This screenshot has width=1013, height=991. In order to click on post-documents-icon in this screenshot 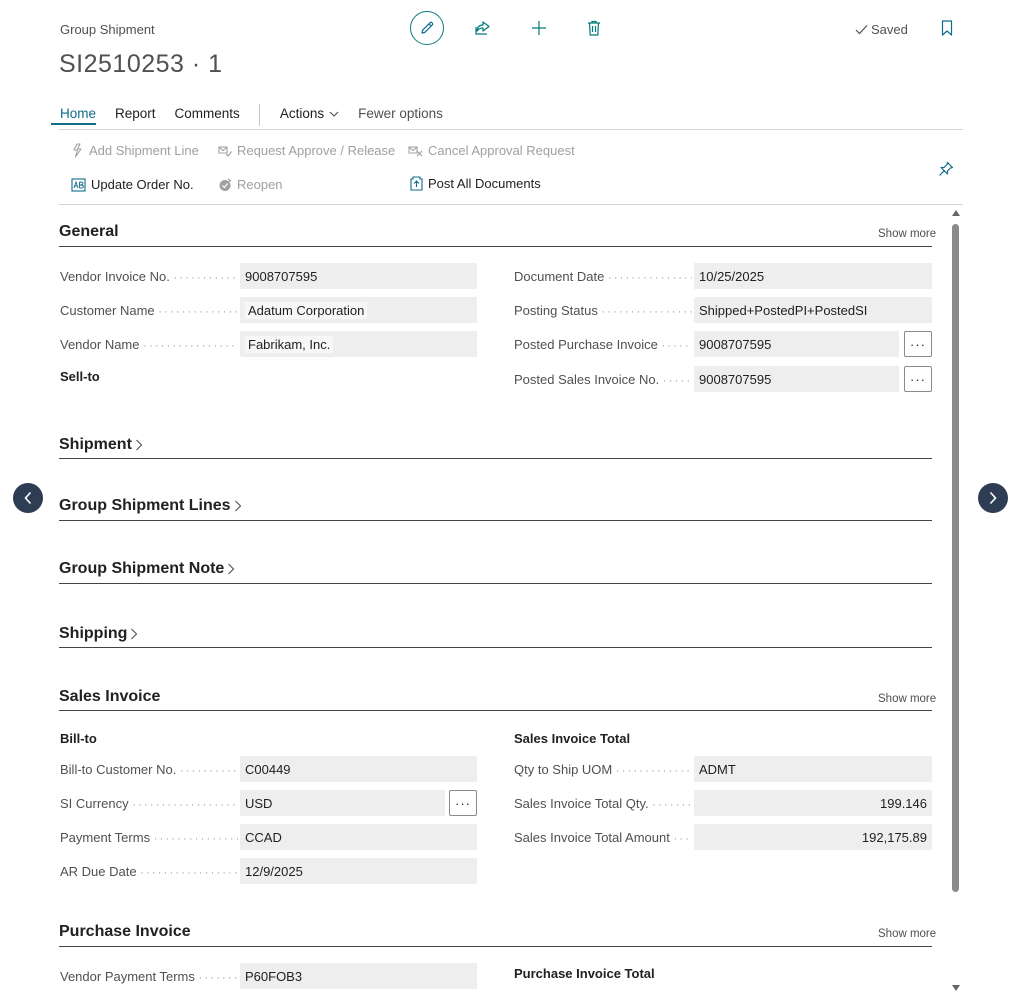, I will do `click(416, 183)`.